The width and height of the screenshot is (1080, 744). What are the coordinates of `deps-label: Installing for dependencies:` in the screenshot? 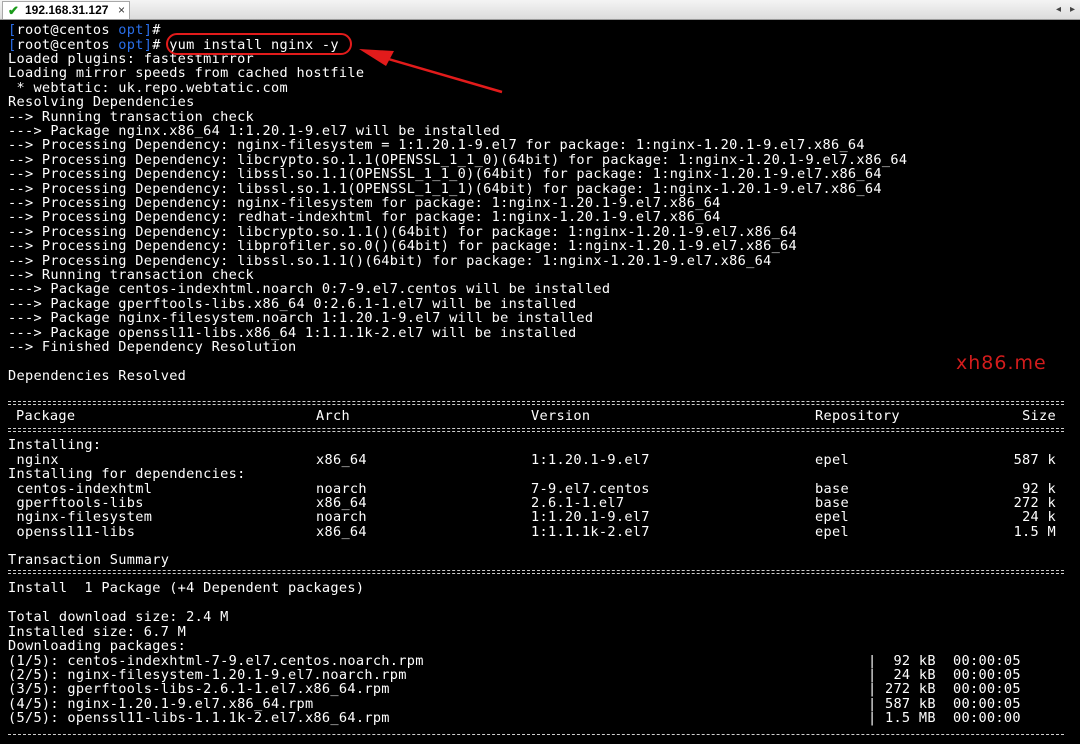 It's located at (127, 474).